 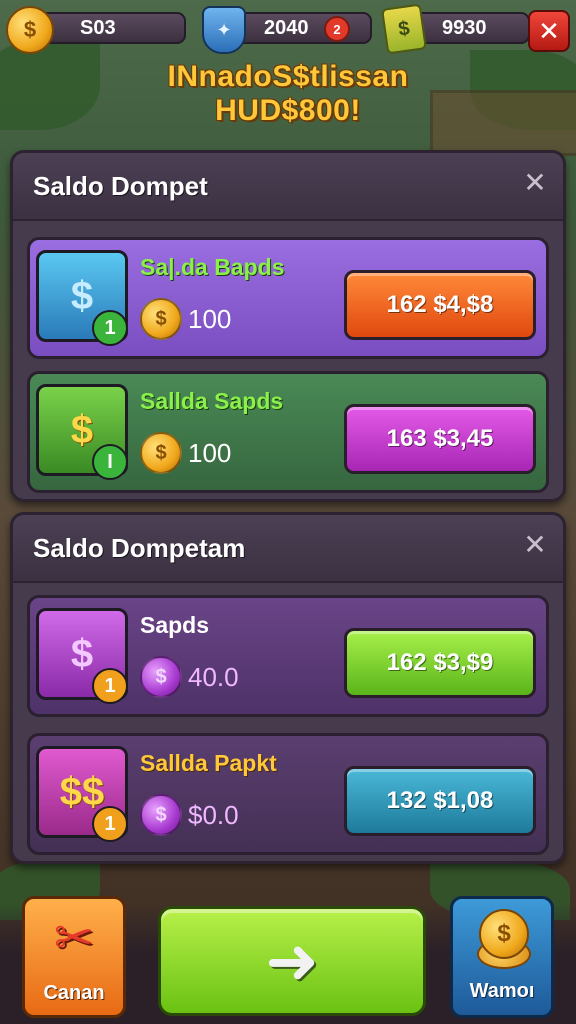 I want to click on panel-title: Saldo Dompetam, so click(x=139, y=548).